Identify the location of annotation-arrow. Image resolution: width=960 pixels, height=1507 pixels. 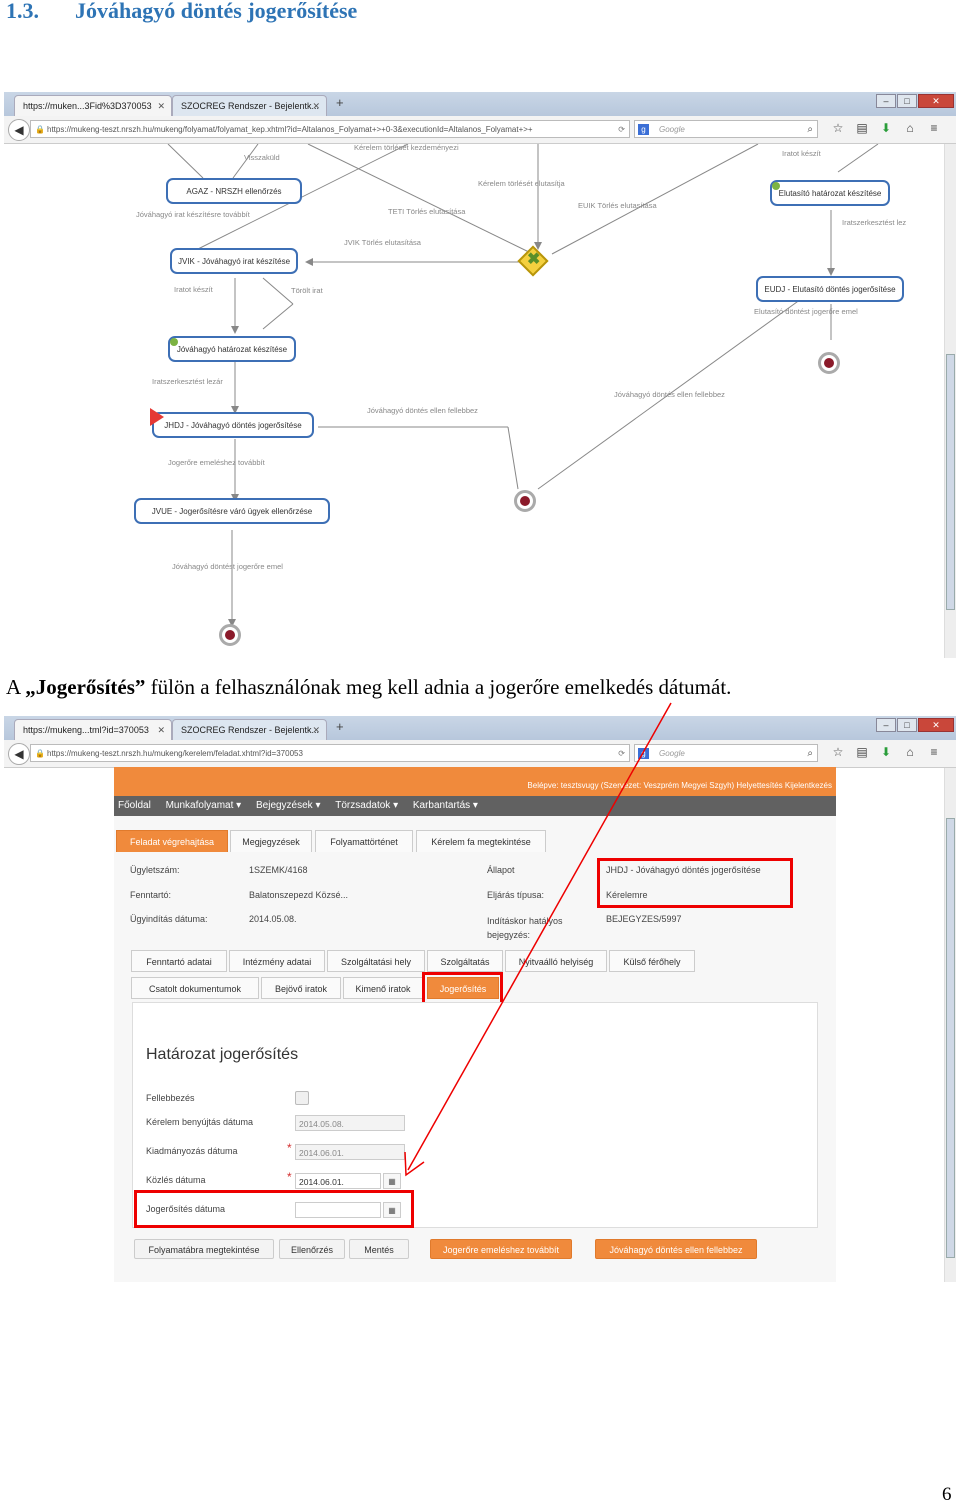
(538, 939).